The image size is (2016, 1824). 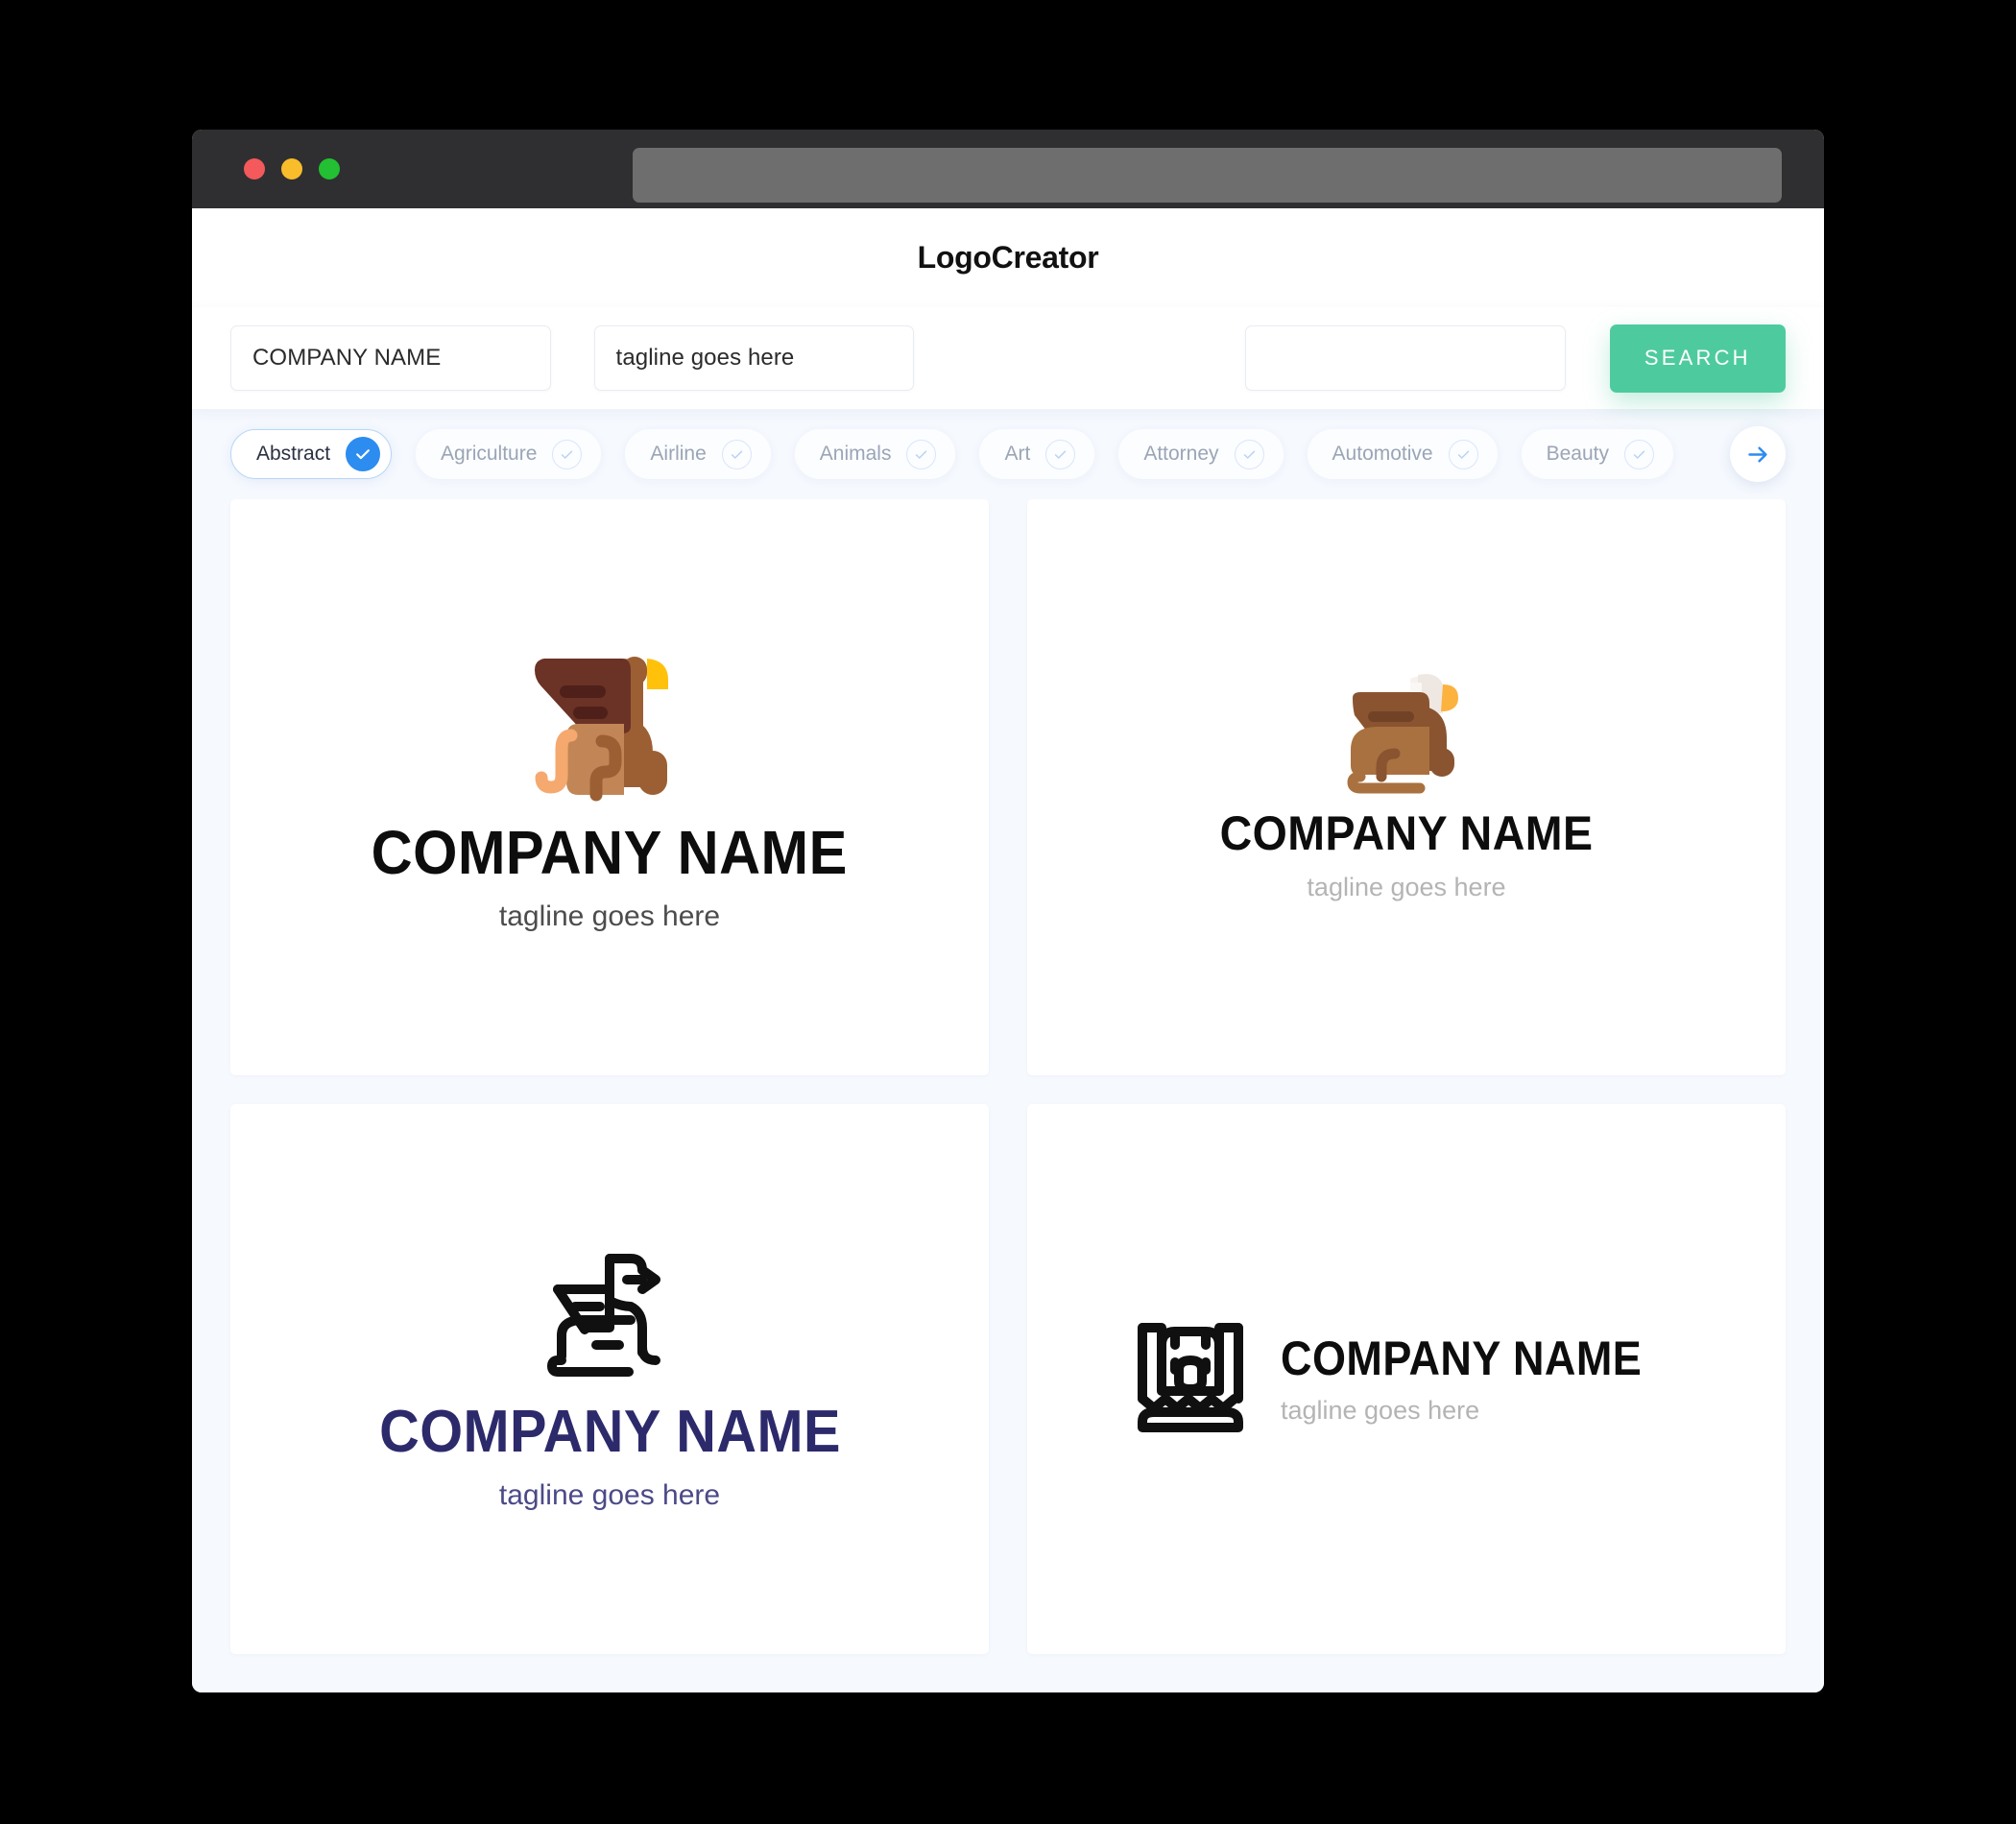 What do you see at coordinates (855, 454) in the screenshot?
I see `category-chip-label: Animals` at bounding box center [855, 454].